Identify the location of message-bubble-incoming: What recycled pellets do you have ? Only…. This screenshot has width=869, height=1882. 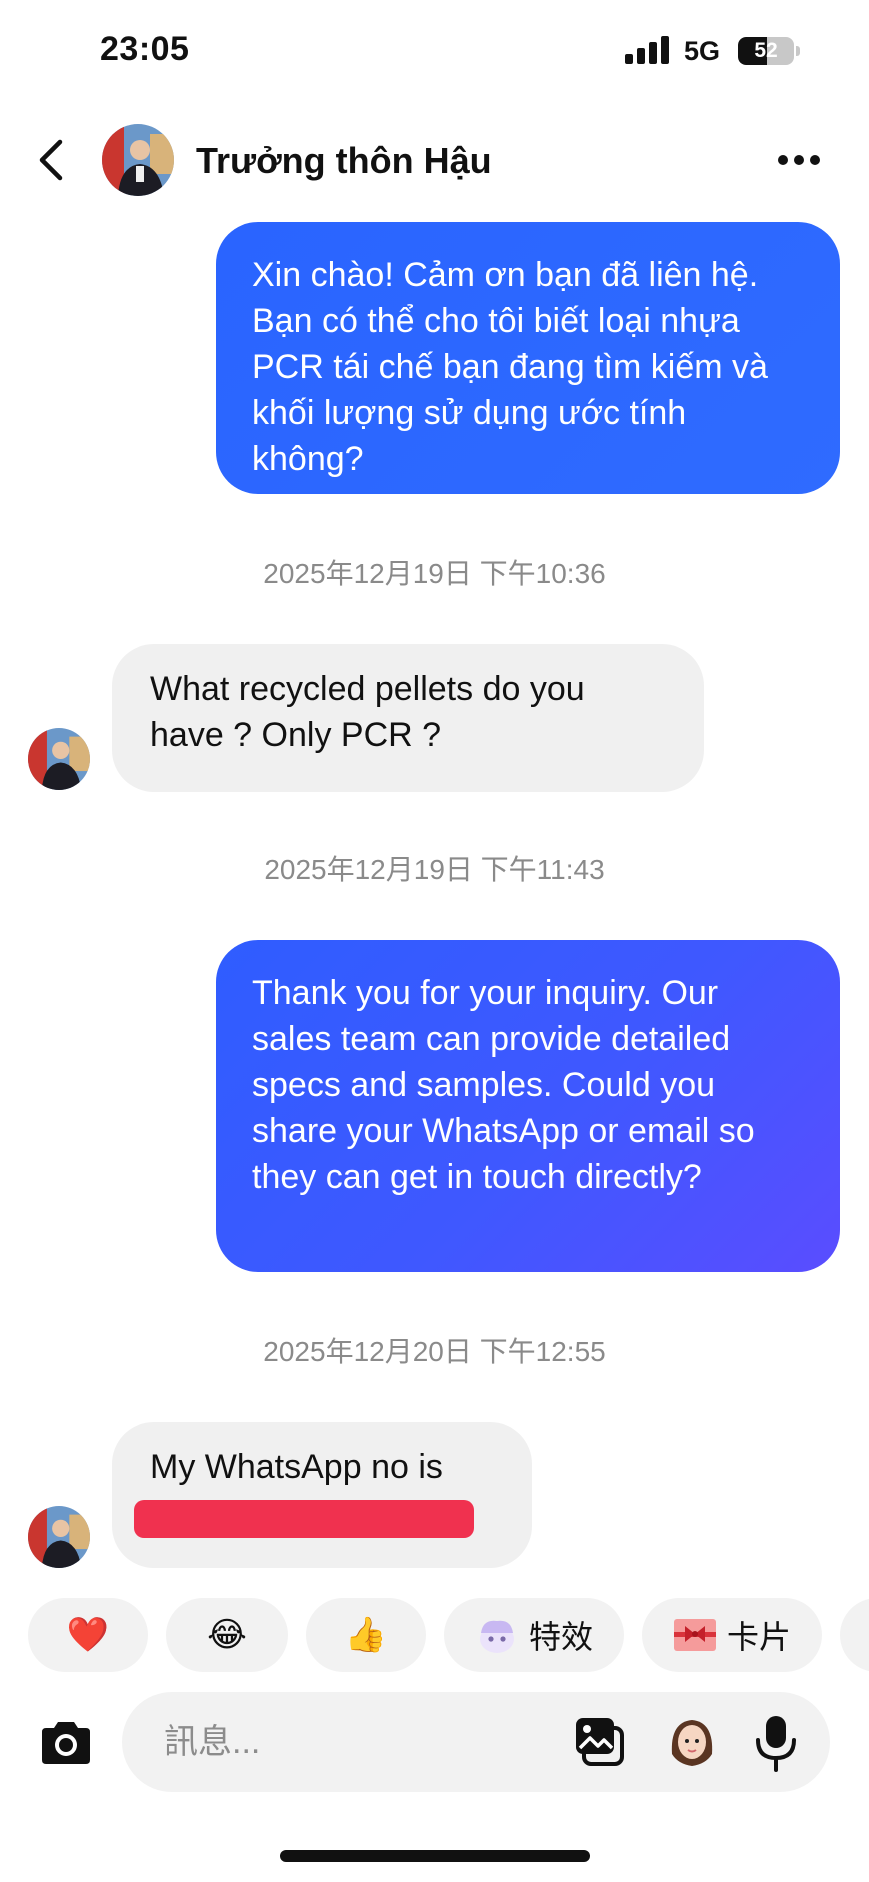
(408, 718).